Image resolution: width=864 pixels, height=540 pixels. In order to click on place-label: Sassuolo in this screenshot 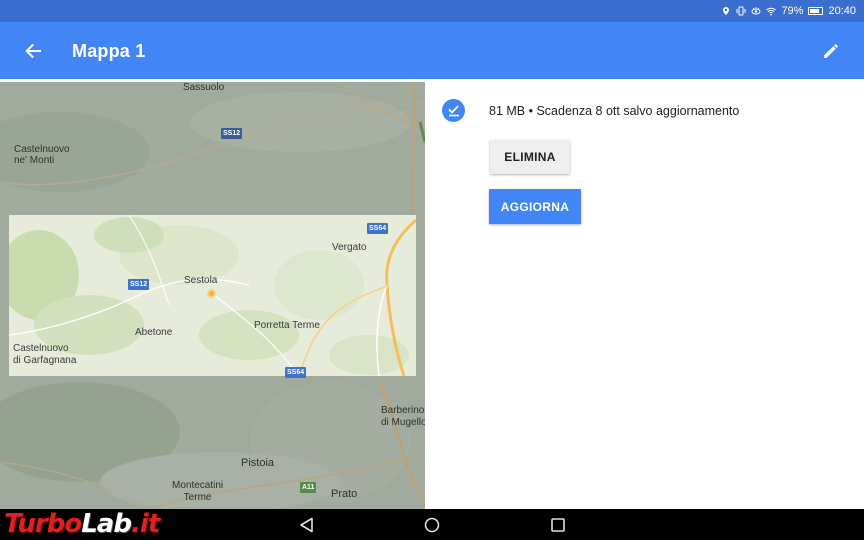, I will do `click(204, 87)`.